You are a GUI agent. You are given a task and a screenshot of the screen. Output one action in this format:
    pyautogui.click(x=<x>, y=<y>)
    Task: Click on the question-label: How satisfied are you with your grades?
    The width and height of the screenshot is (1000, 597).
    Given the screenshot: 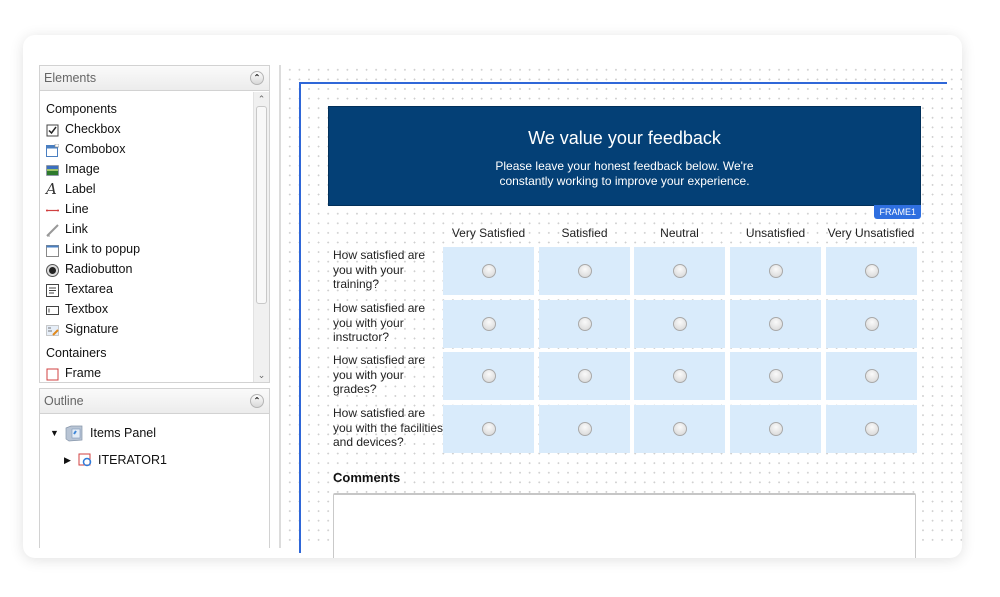 What is the action you would take?
    pyautogui.click(x=379, y=374)
    